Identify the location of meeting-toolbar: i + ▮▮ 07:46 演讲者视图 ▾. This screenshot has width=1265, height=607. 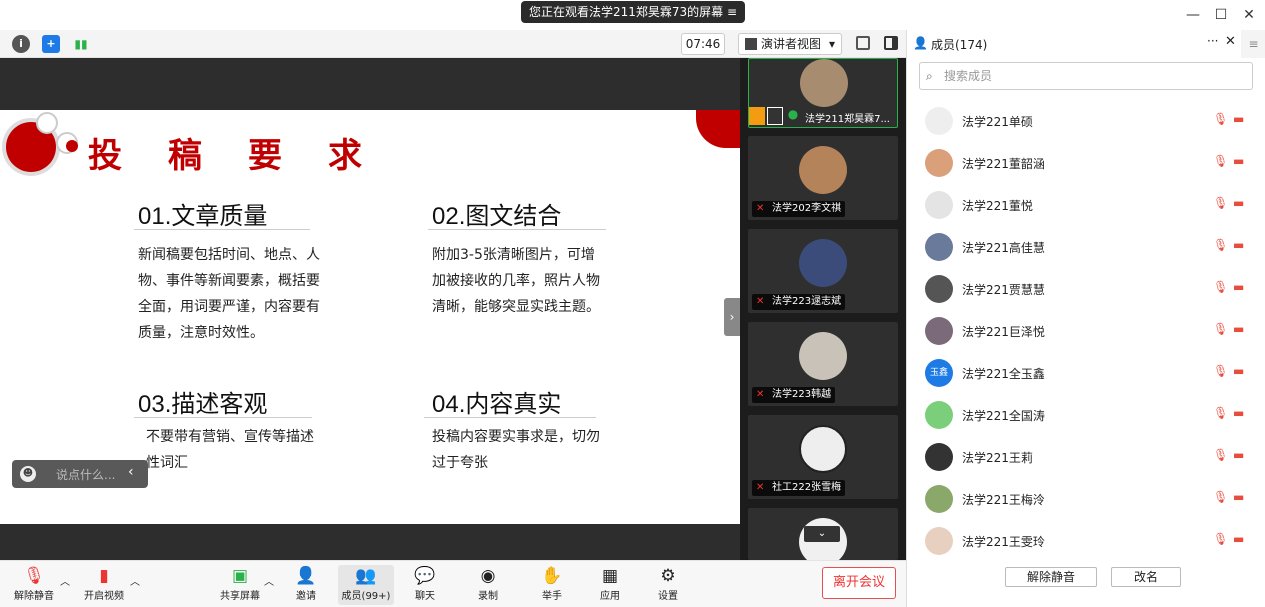
(453, 44).